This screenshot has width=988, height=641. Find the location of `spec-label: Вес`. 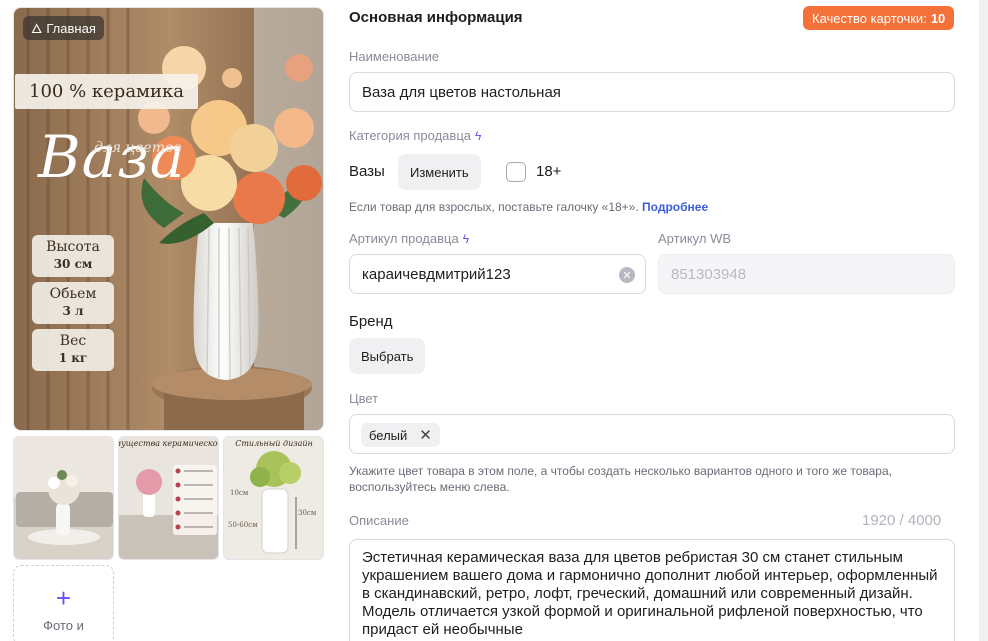

spec-label: Вес is located at coordinates (73, 341).